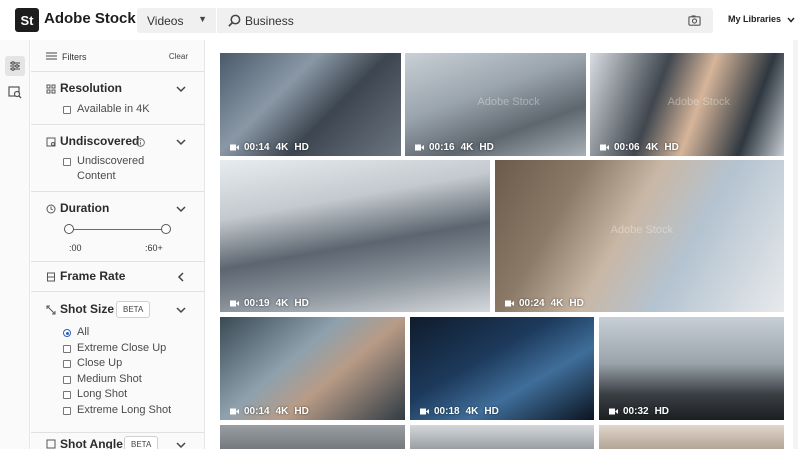 This screenshot has width=800, height=449. What do you see at coordinates (76, 332) in the screenshot?
I see `shot-size-option: All` at bounding box center [76, 332].